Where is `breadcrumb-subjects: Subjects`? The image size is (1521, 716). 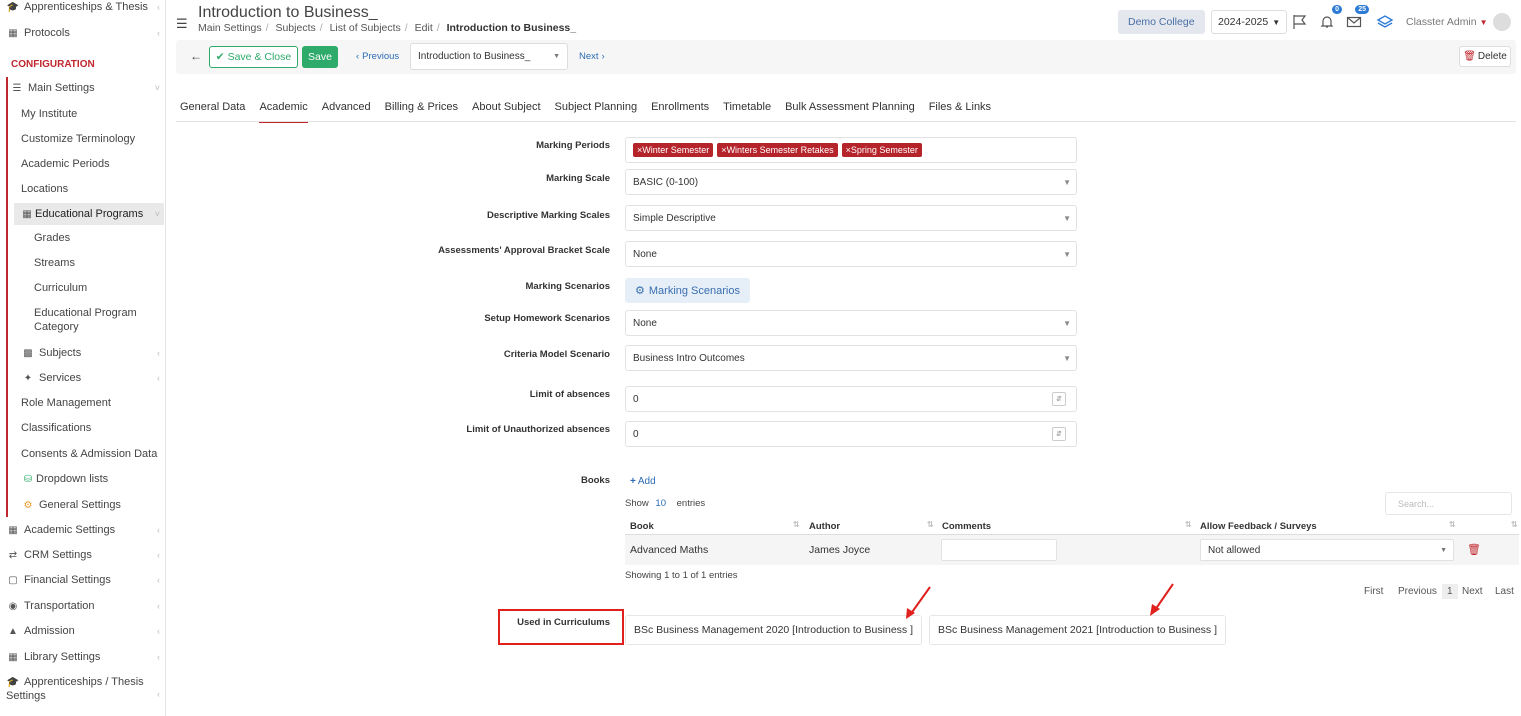
breadcrumb-subjects: Subjects is located at coordinates (295, 28).